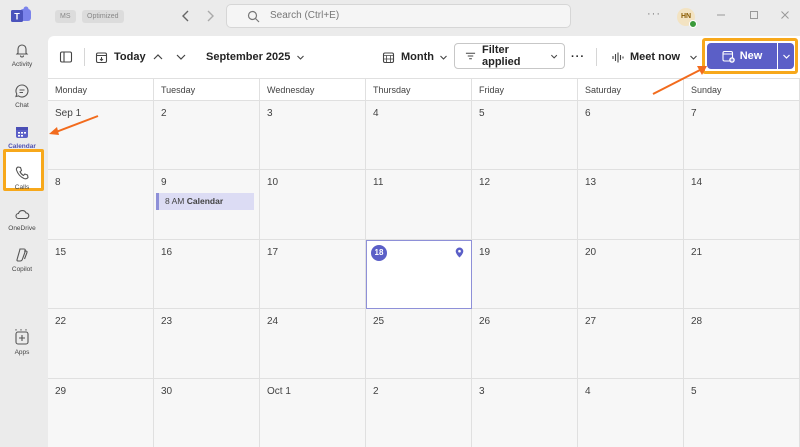  I want to click on sidebar-toggle-icon, so click(66, 57).